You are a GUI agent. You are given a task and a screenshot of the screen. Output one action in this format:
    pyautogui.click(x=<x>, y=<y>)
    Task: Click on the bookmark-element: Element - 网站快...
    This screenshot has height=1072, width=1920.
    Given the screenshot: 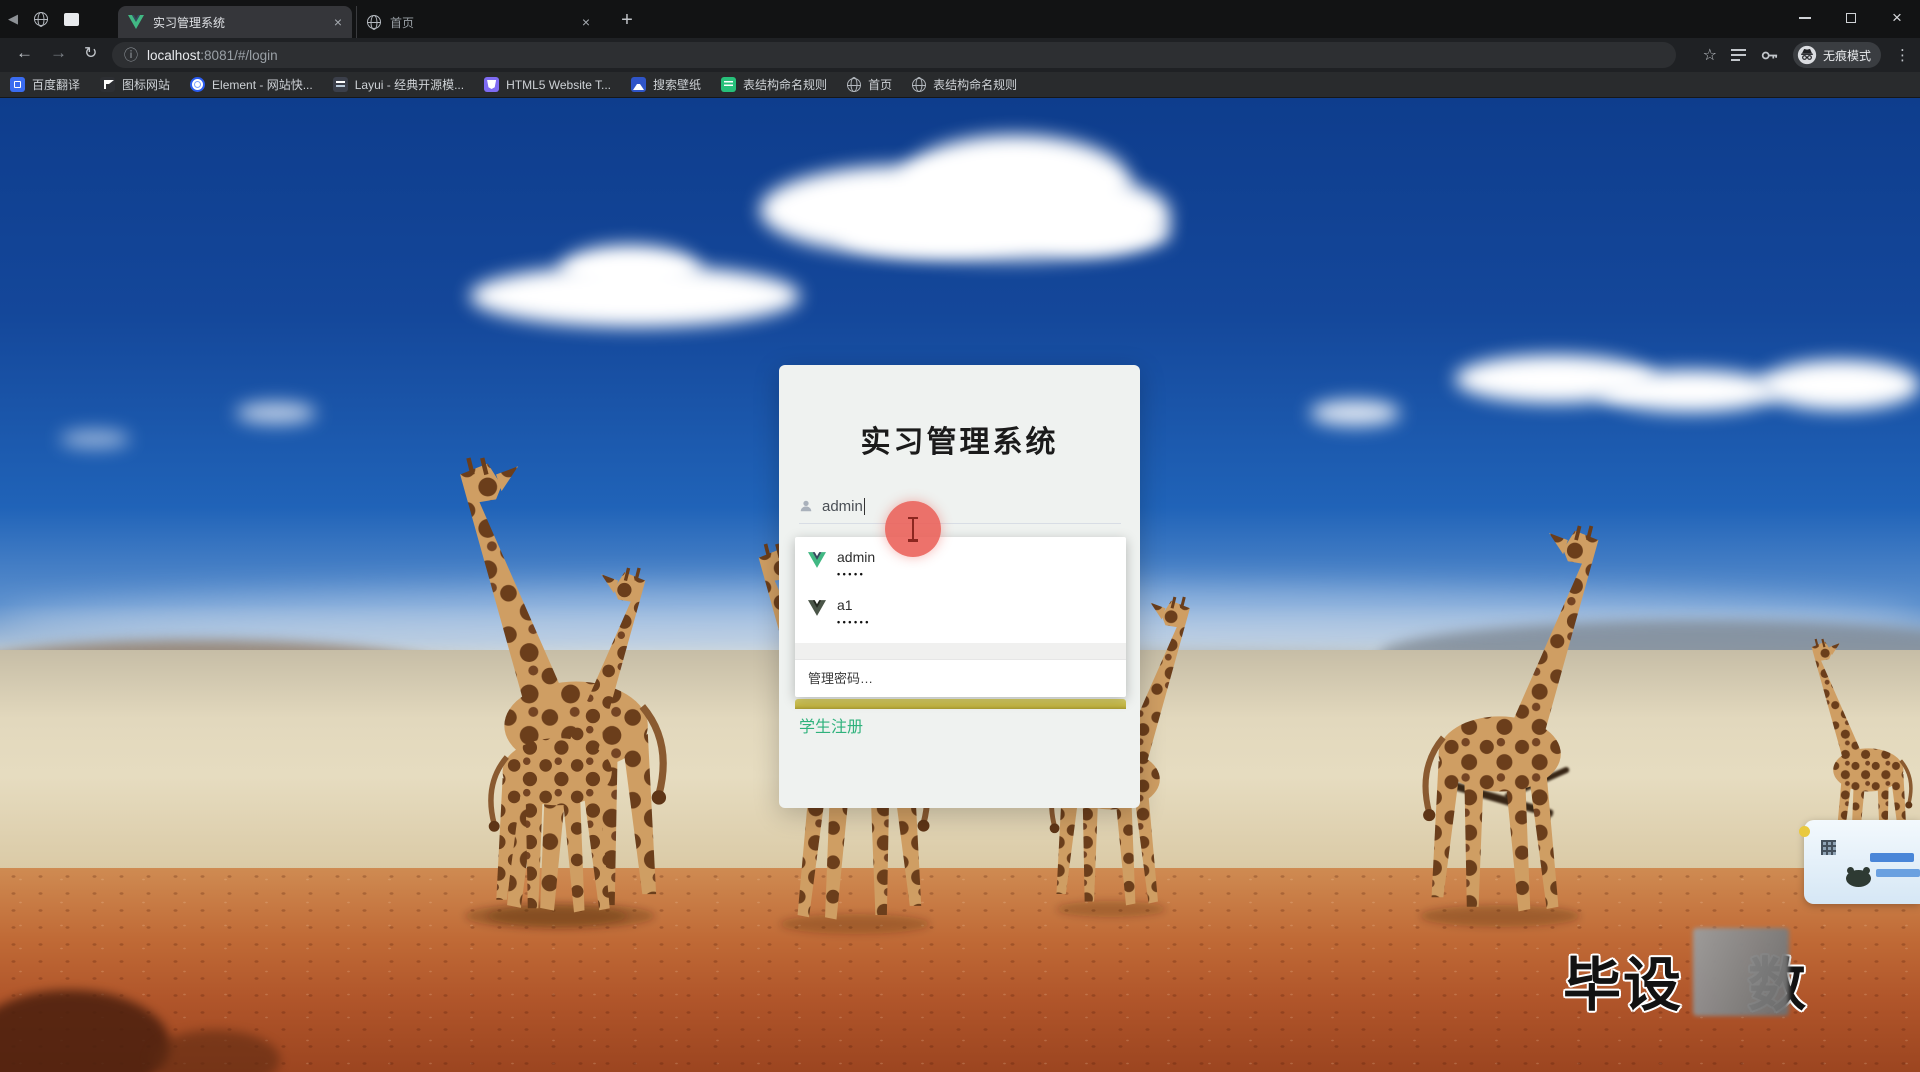 What is the action you would take?
    pyautogui.click(x=251, y=84)
    